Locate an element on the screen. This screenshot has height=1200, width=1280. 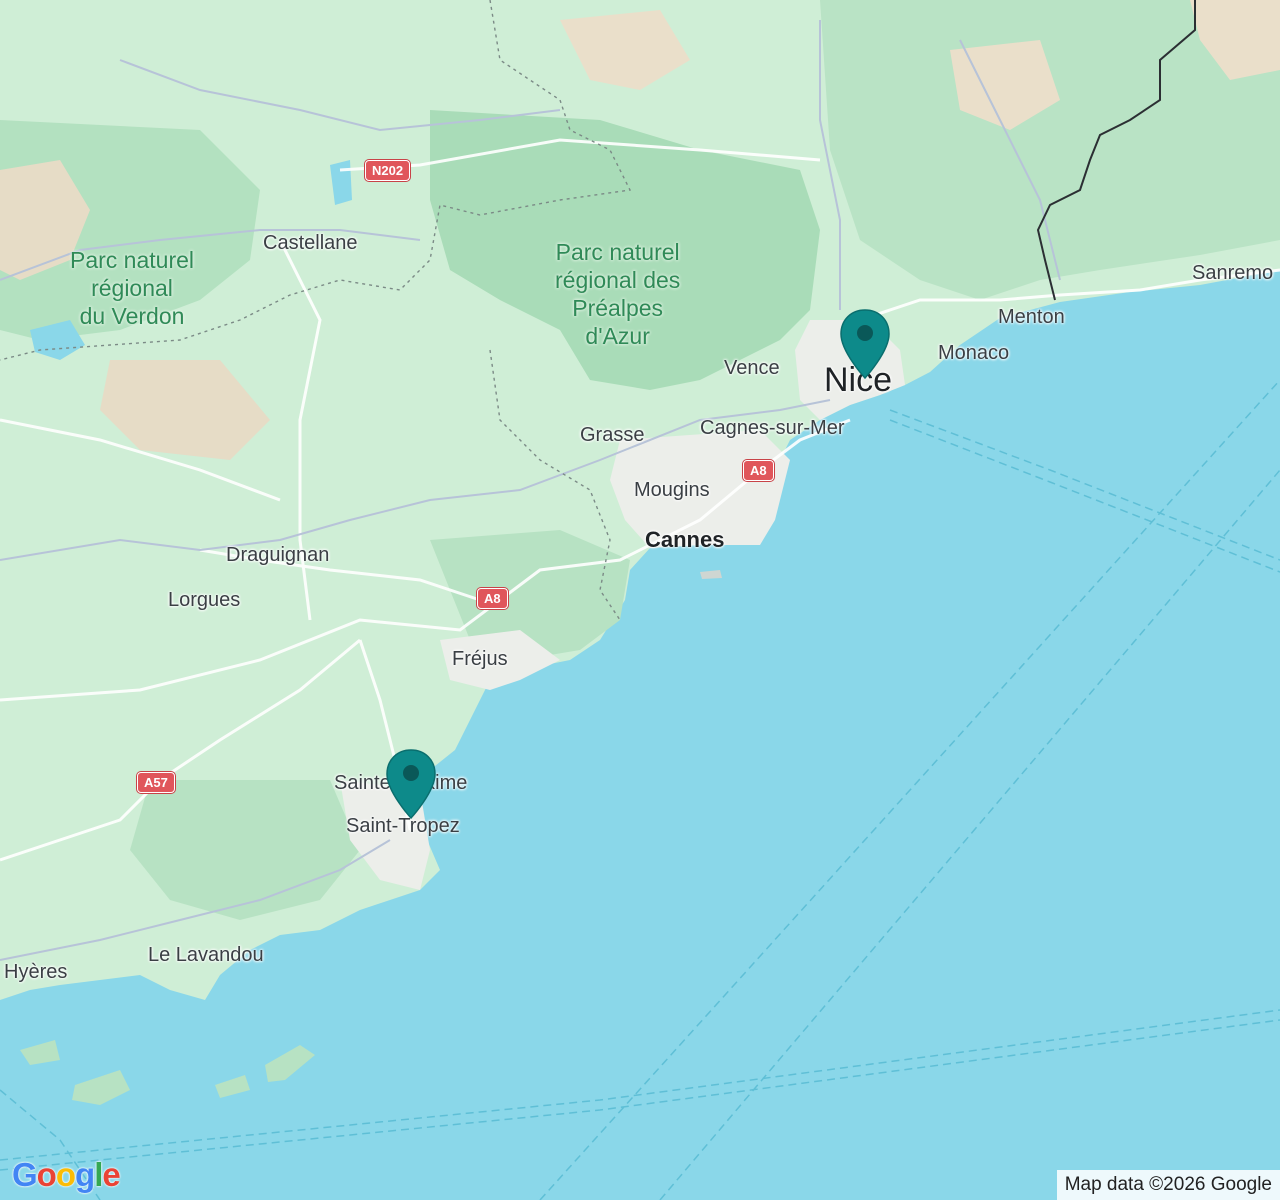
place-label-frejus: Fréjus is located at coordinates (480, 659).